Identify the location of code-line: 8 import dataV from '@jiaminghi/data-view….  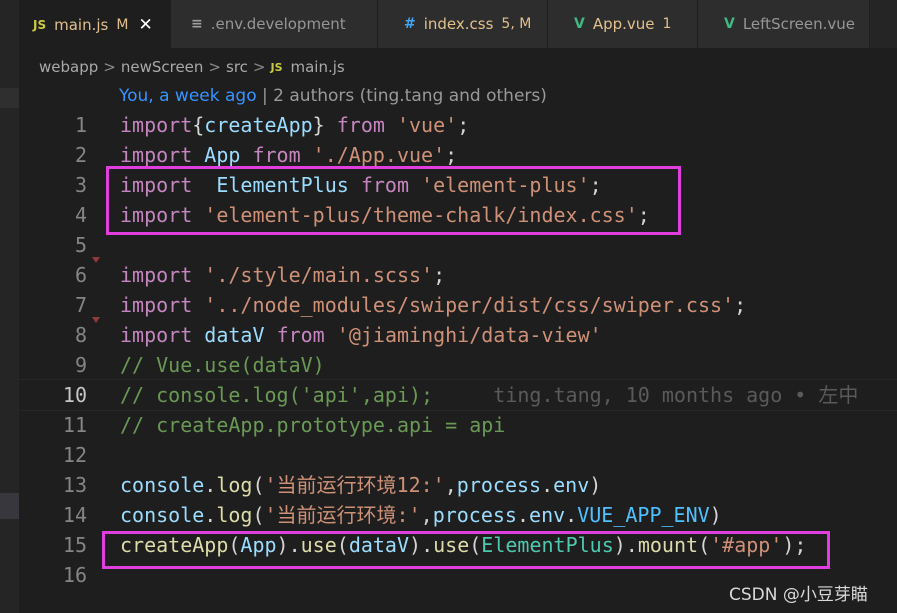
(458, 335).